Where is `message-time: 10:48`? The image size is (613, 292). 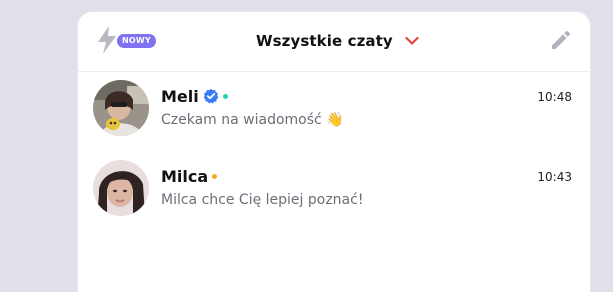
message-time: 10:48 is located at coordinates (554, 97).